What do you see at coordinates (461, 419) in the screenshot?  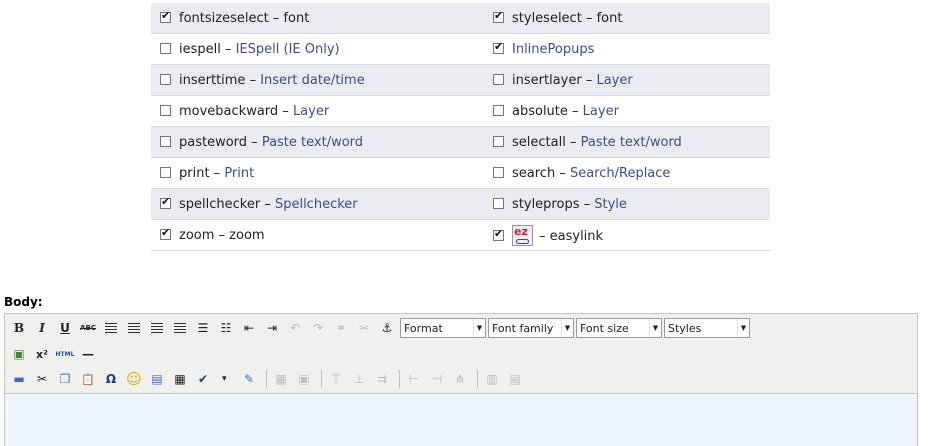 I see `editor-content-area` at bounding box center [461, 419].